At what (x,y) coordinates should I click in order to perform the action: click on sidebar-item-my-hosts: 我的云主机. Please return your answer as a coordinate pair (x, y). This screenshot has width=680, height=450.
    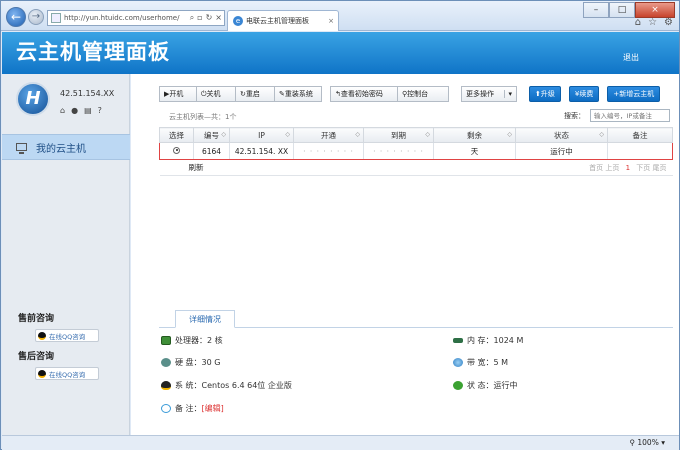
    Looking at the image, I should click on (66, 147).